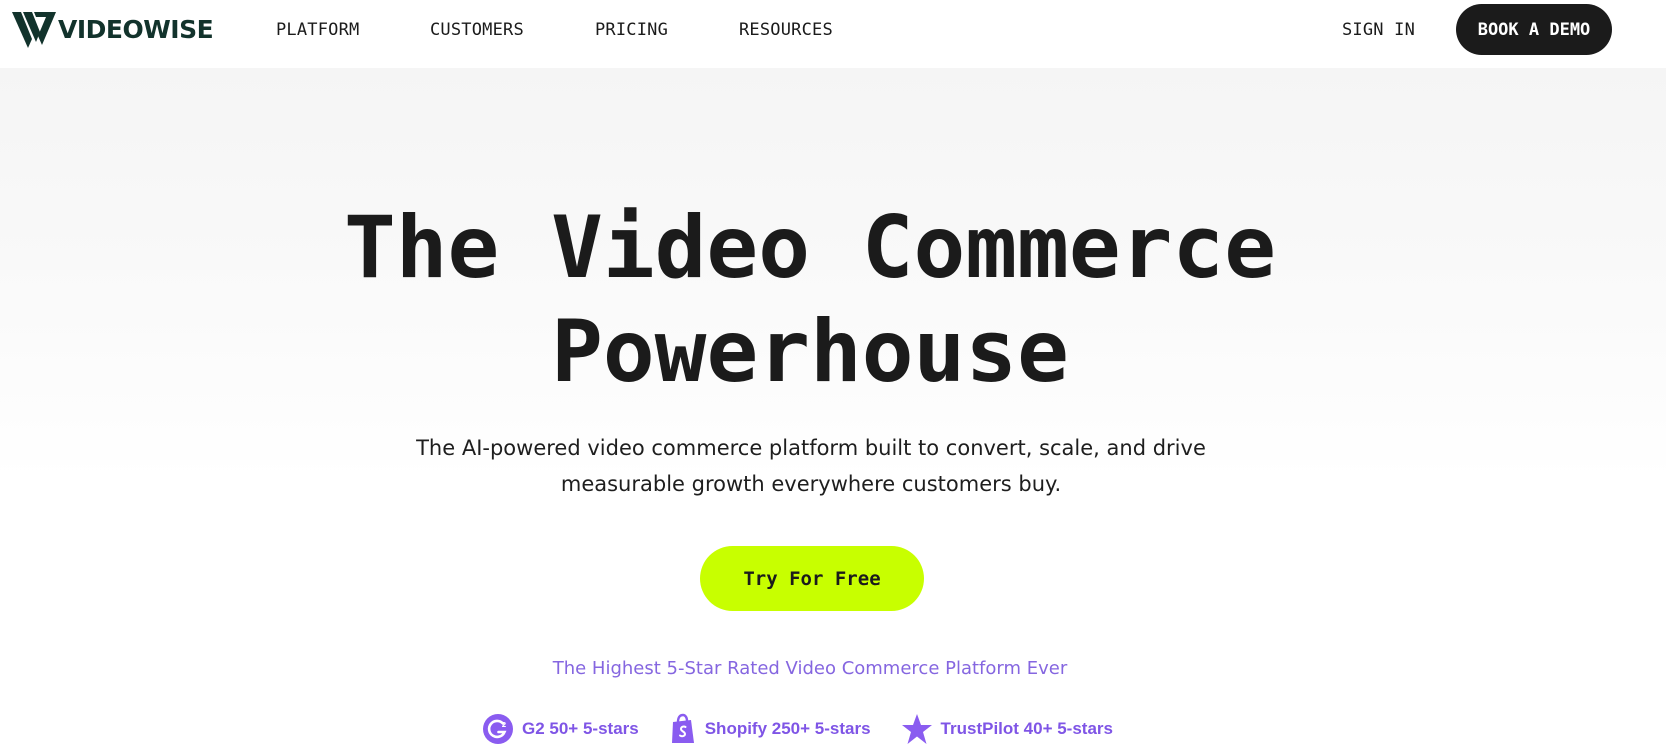  What do you see at coordinates (810, 352) in the screenshot?
I see `hero-title-line-2: Powerhouse` at bounding box center [810, 352].